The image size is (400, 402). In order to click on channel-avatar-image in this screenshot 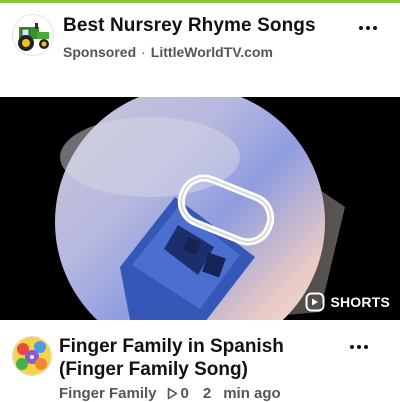, I will do `click(32, 356)`.